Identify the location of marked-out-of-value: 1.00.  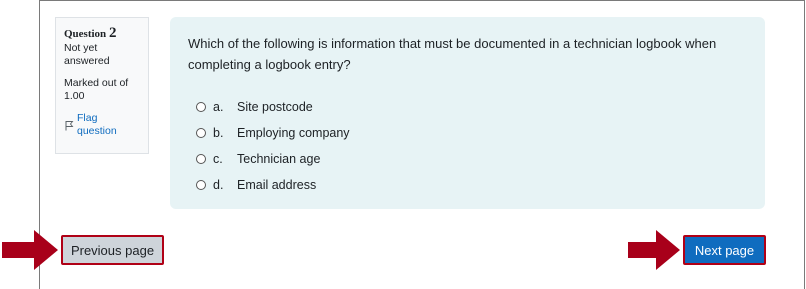
(74, 96).